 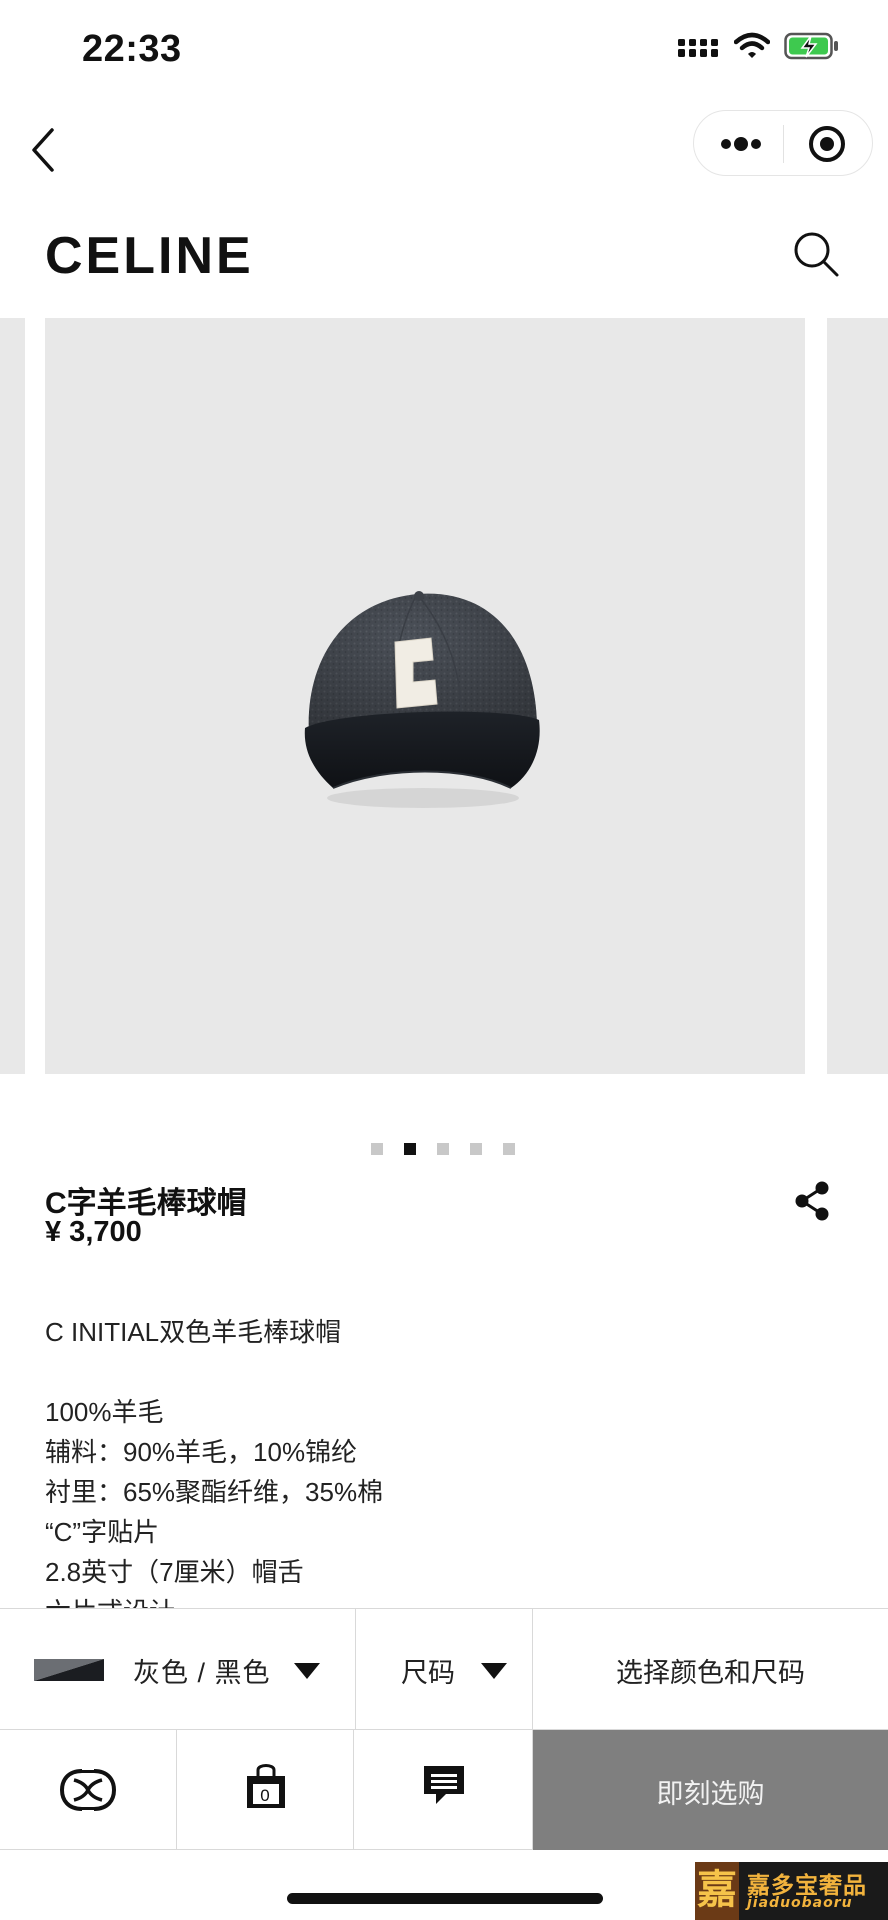 I want to click on chat-button, so click(x=443, y=1790).